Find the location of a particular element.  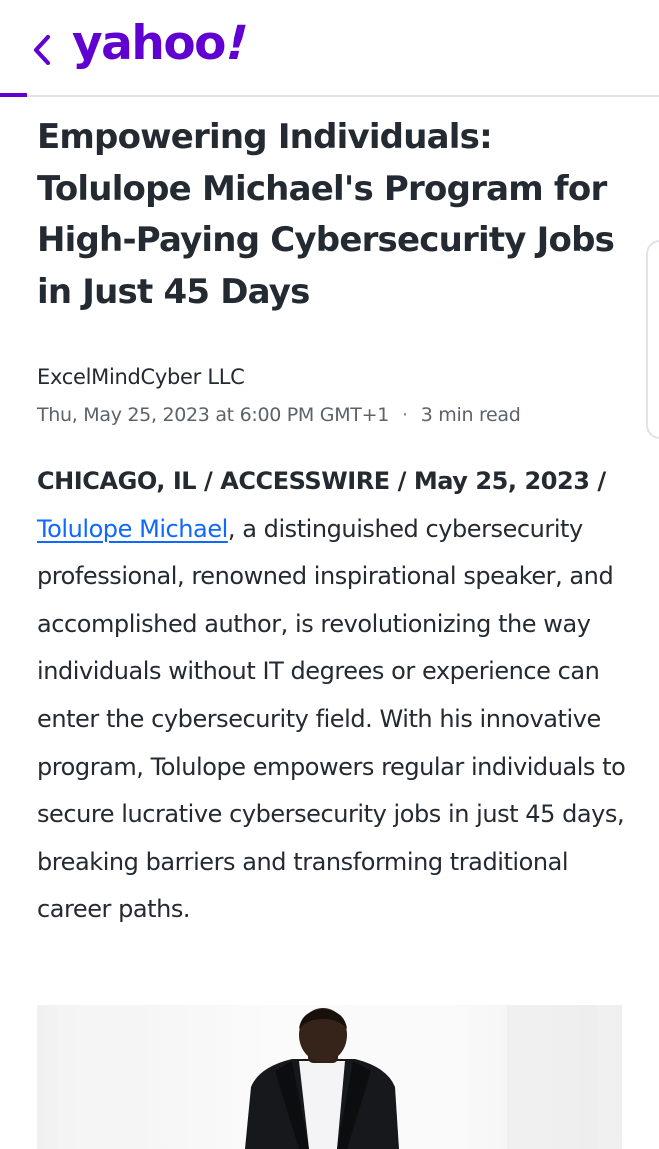

article-provider: ExcelMindCyber LLC is located at coordinates (141, 377).